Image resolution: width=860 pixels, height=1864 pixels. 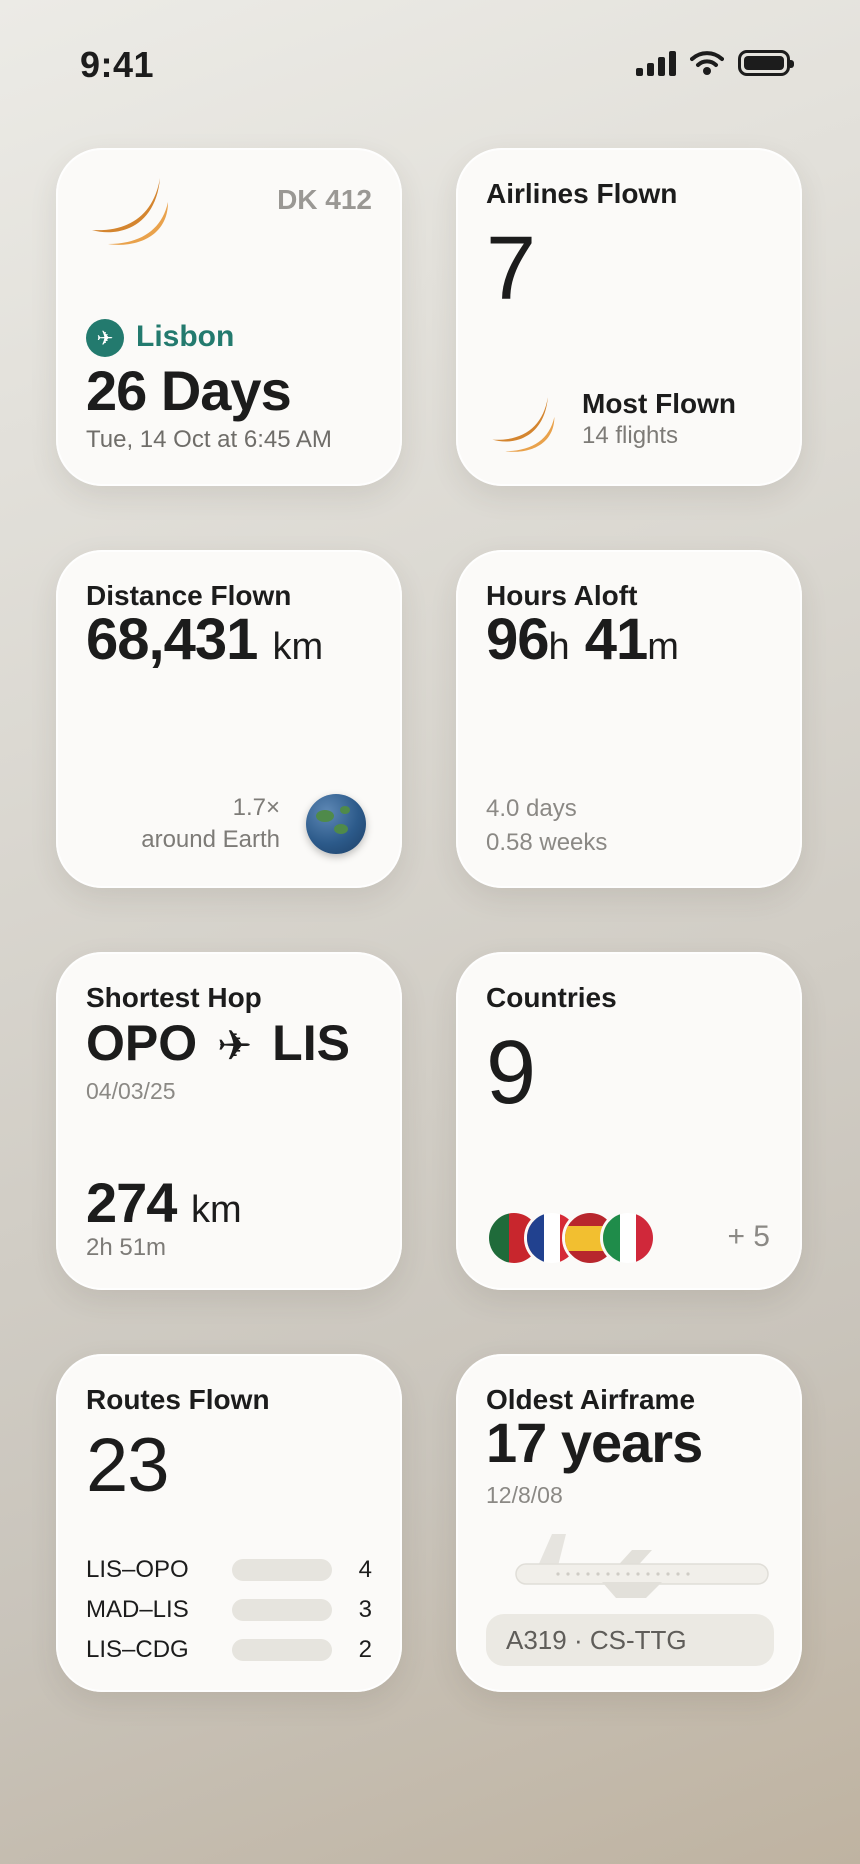 What do you see at coordinates (311, 1043) in the screenshot?
I see `hop-destination: LIS` at bounding box center [311, 1043].